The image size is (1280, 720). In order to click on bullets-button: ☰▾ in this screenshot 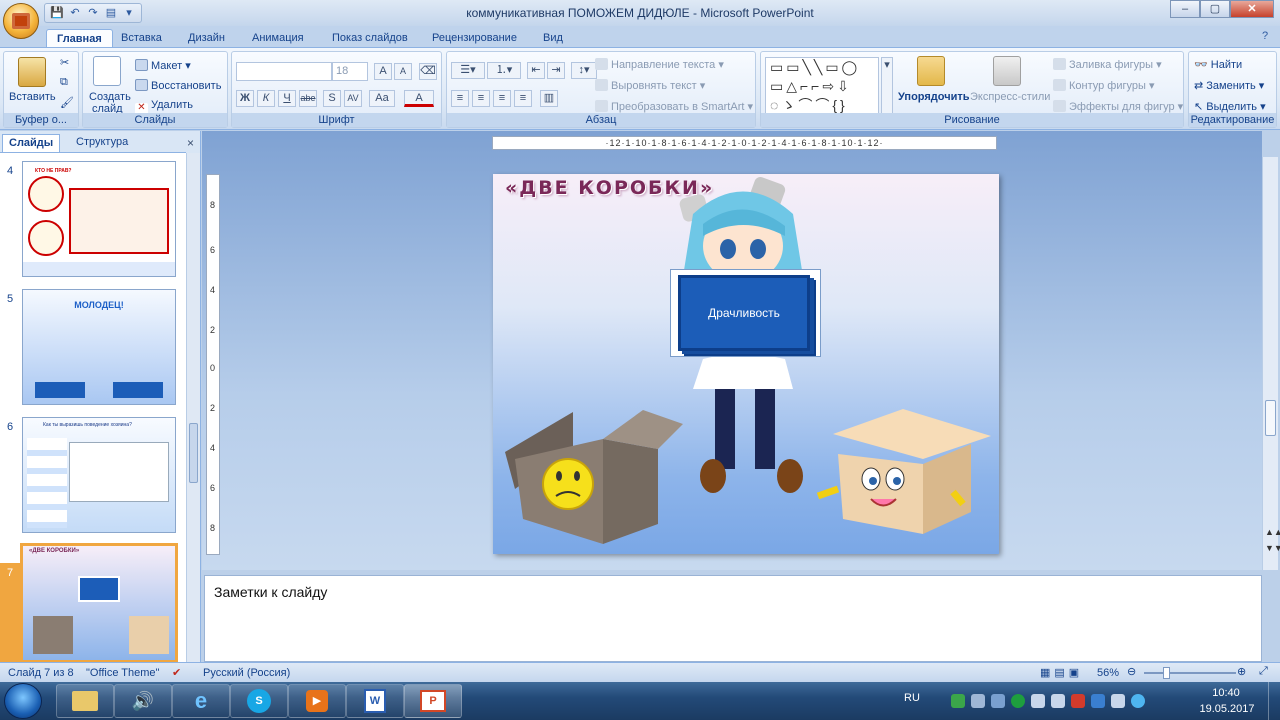, I will do `click(468, 70)`.